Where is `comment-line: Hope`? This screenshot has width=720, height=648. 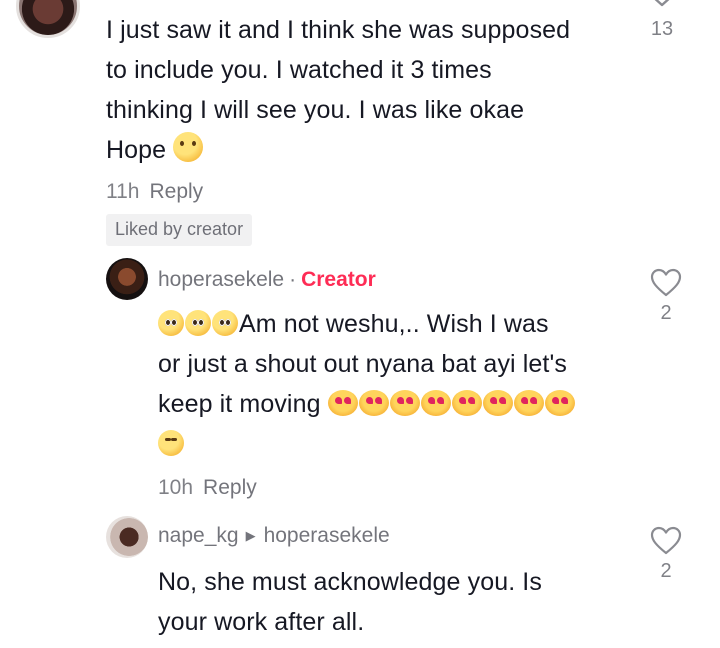
comment-line: Hope is located at coordinates (136, 150).